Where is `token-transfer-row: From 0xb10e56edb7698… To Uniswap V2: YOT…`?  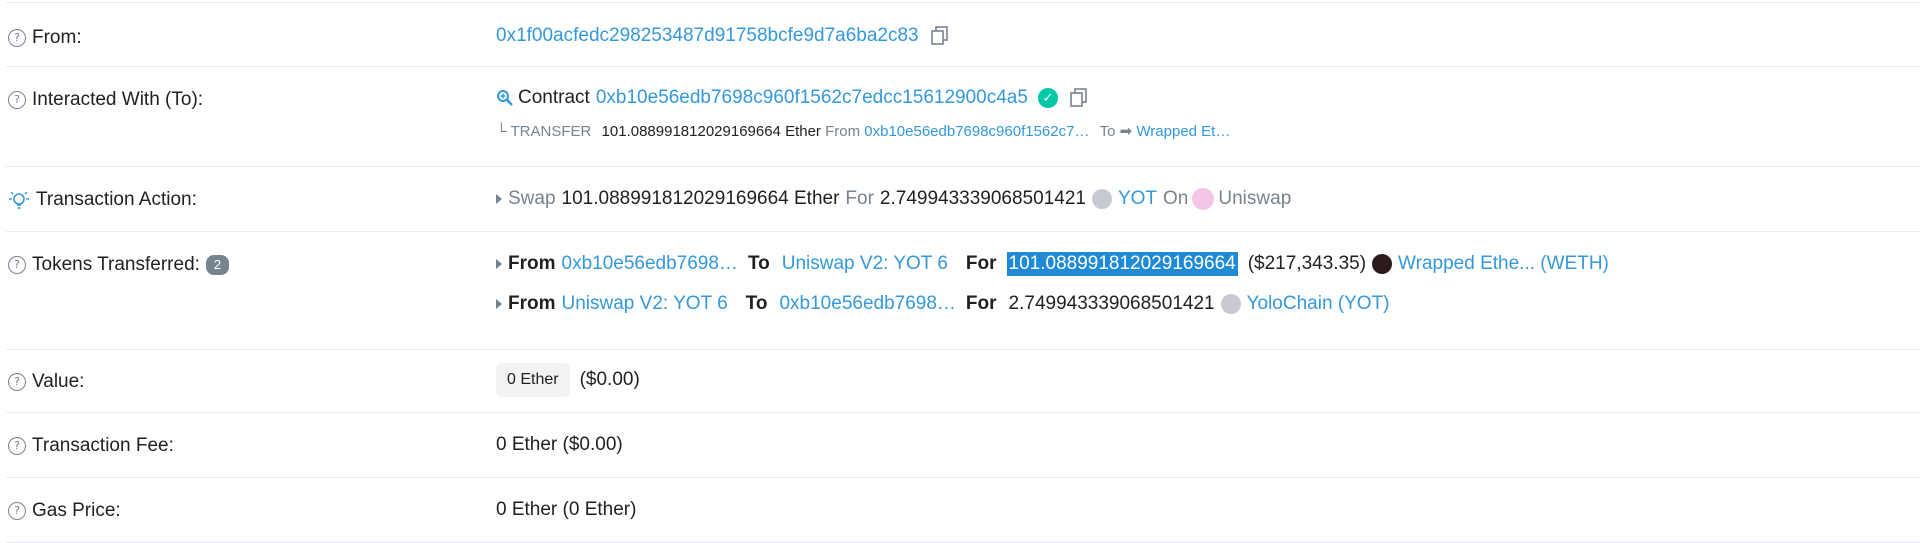
token-transfer-row: From 0xb10e56edb7698… To Uniswap V2: YOT… is located at coordinates (1052, 264).